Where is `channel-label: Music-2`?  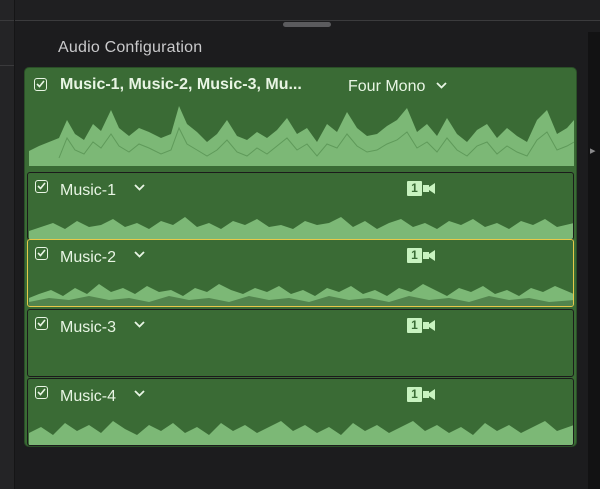
channel-label: Music-2 is located at coordinates (88, 257).